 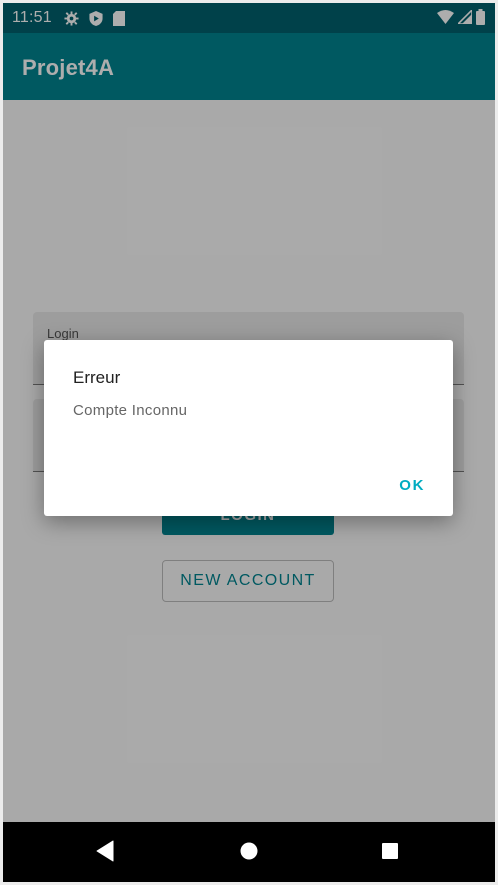 What do you see at coordinates (130, 410) in the screenshot?
I see `dialog-message: Compte Inconnu` at bounding box center [130, 410].